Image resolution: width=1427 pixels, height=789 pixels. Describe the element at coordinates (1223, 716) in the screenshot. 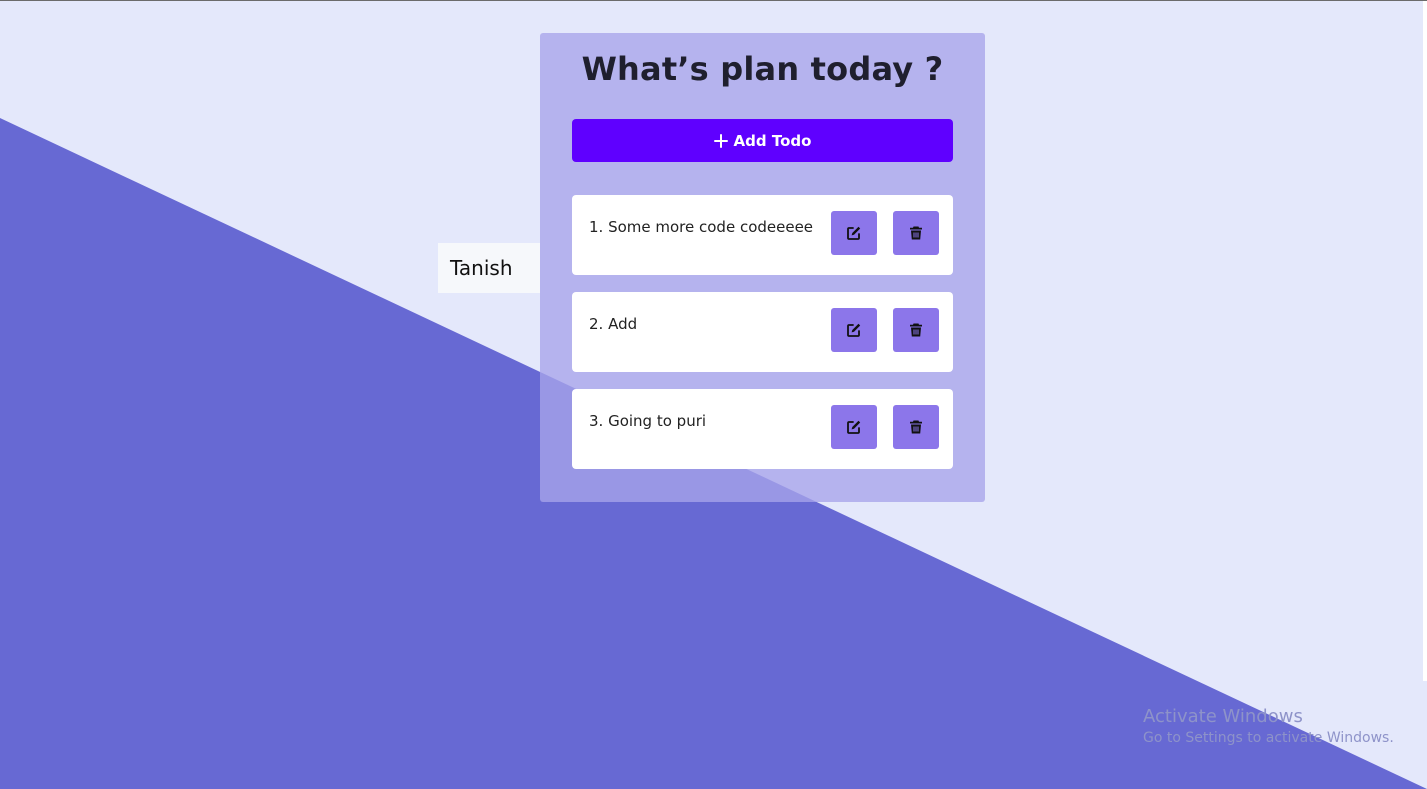

I see `watermark-title: Activate Windows` at that location.